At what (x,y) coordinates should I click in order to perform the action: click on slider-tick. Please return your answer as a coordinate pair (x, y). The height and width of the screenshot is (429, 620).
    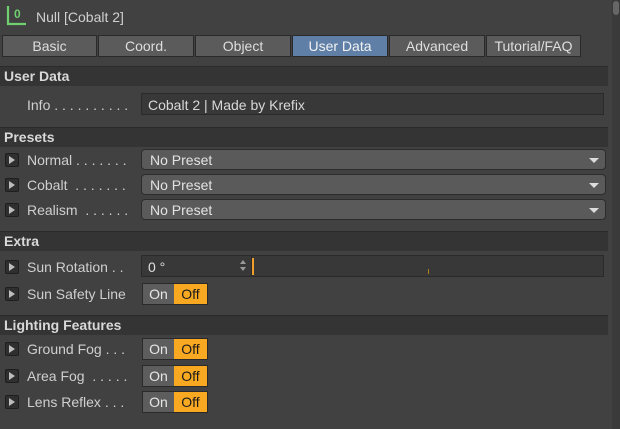
    Looking at the image, I should click on (428, 271).